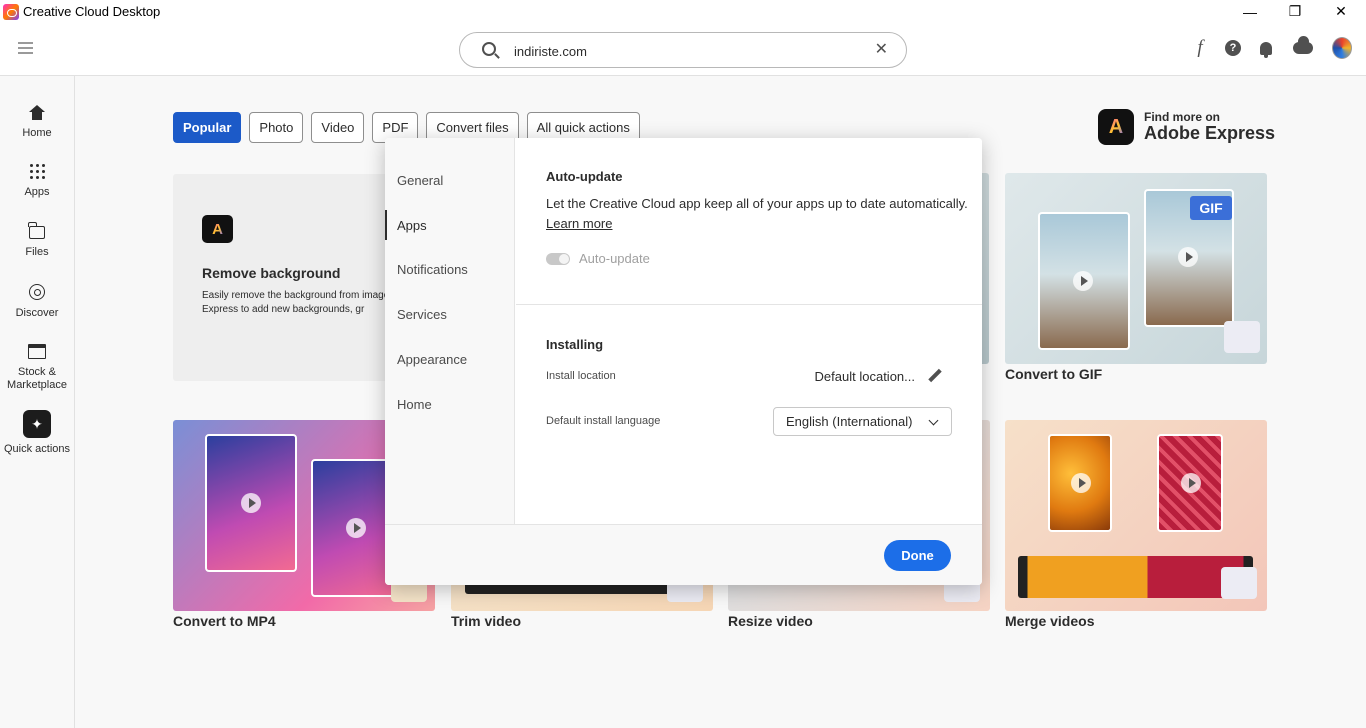 The image size is (1366, 728). What do you see at coordinates (849, 421) in the screenshot?
I see `install-language-value: English (International)` at bounding box center [849, 421].